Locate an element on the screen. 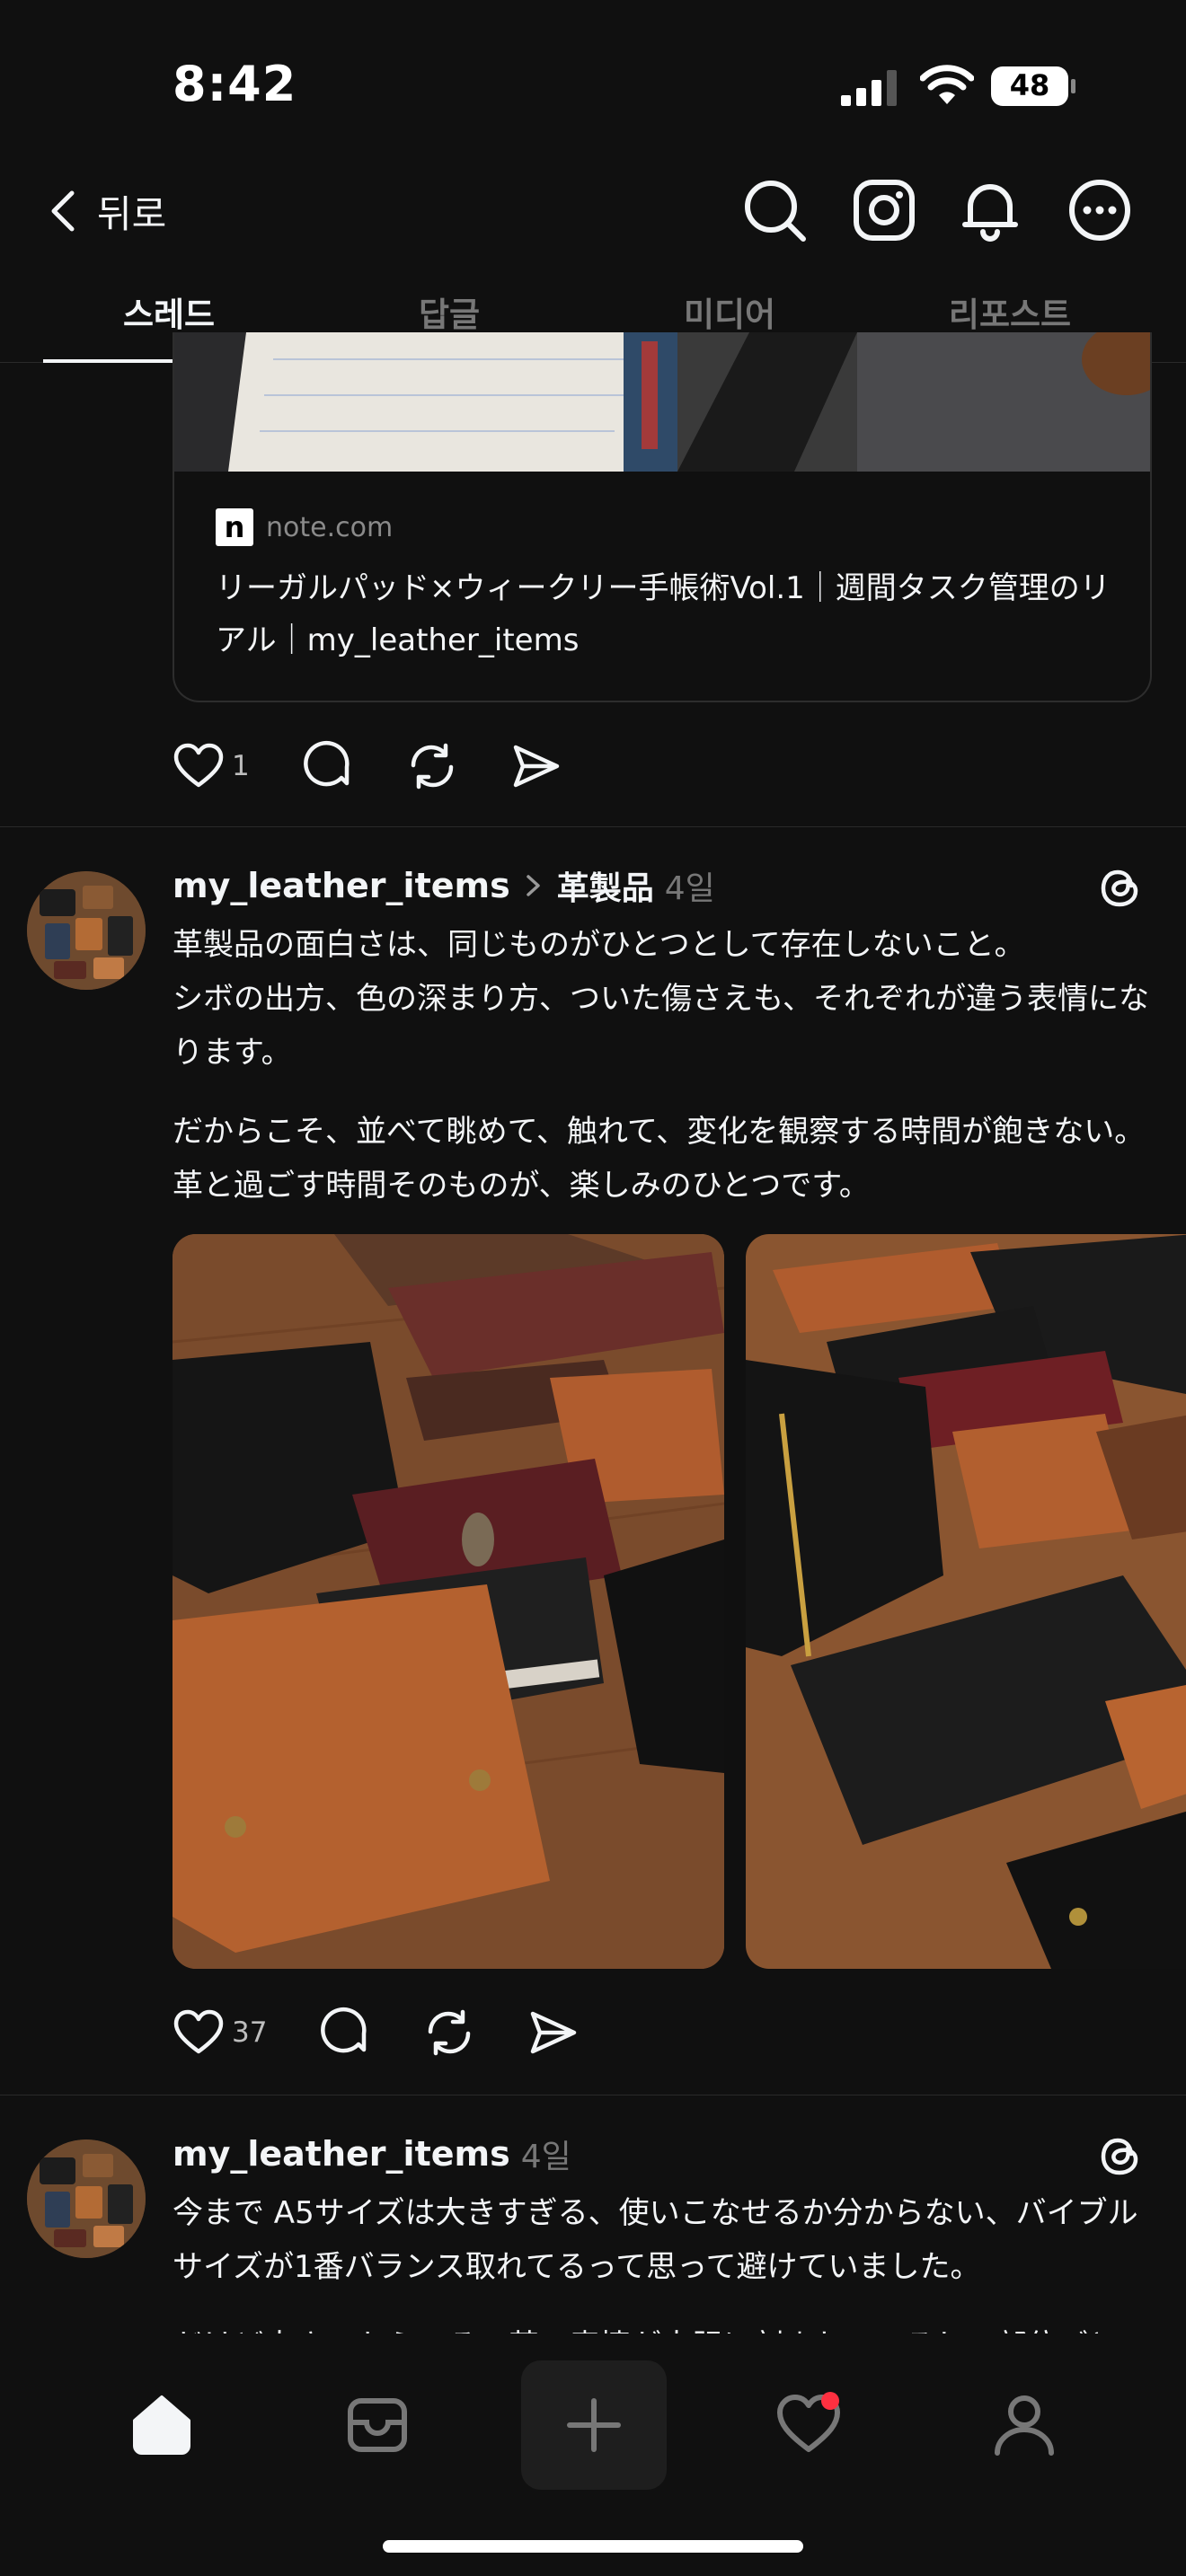 Image resolution: width=1186 pixels, height=2576 pixels. nav-profile is located at coordinates (1024, 2424).